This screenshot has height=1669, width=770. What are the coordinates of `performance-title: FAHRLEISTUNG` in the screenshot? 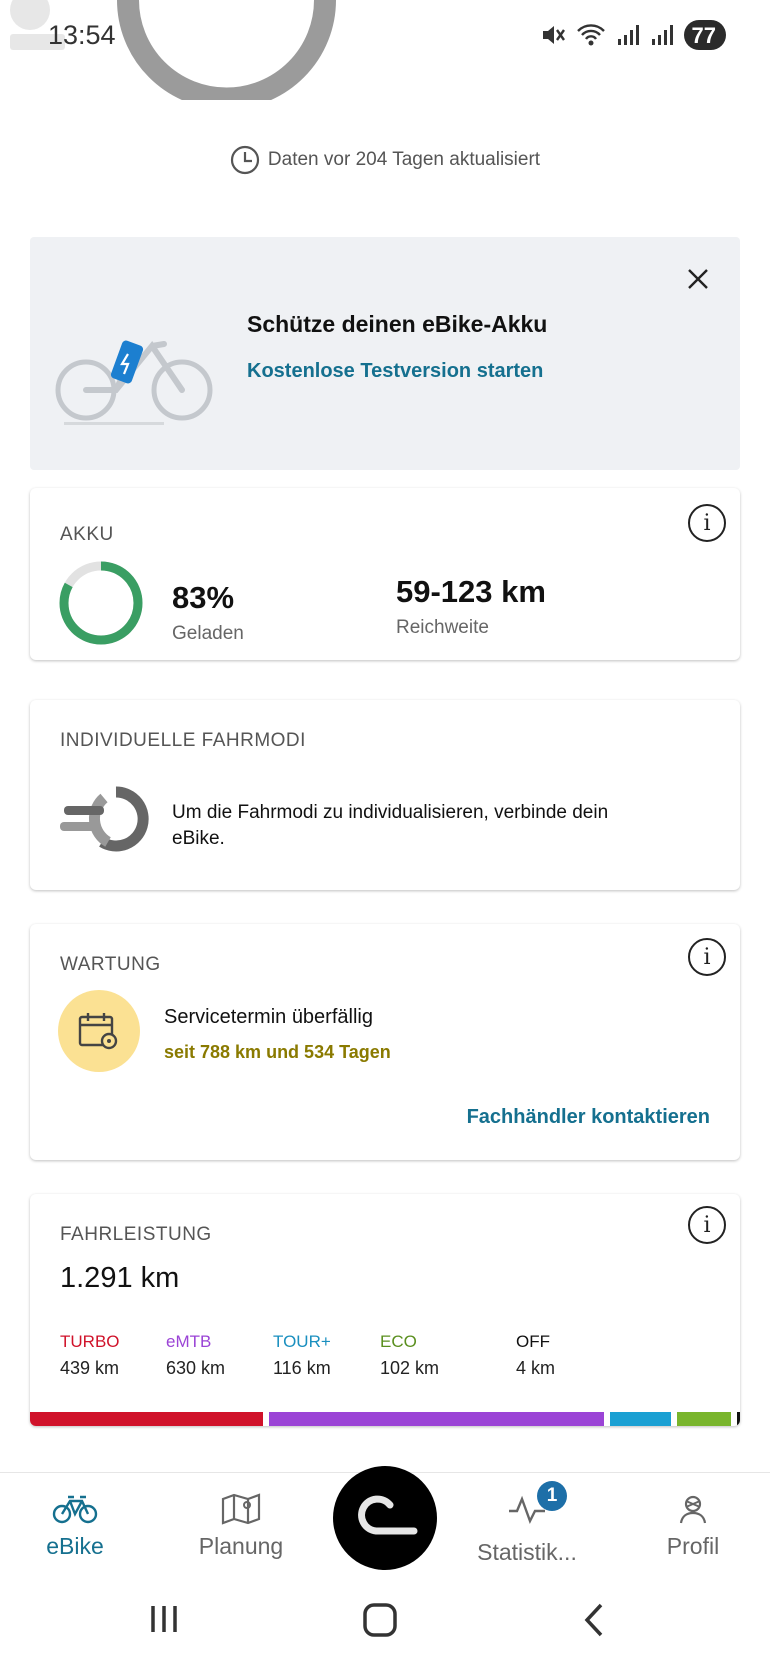 It's located at (136, 1234).